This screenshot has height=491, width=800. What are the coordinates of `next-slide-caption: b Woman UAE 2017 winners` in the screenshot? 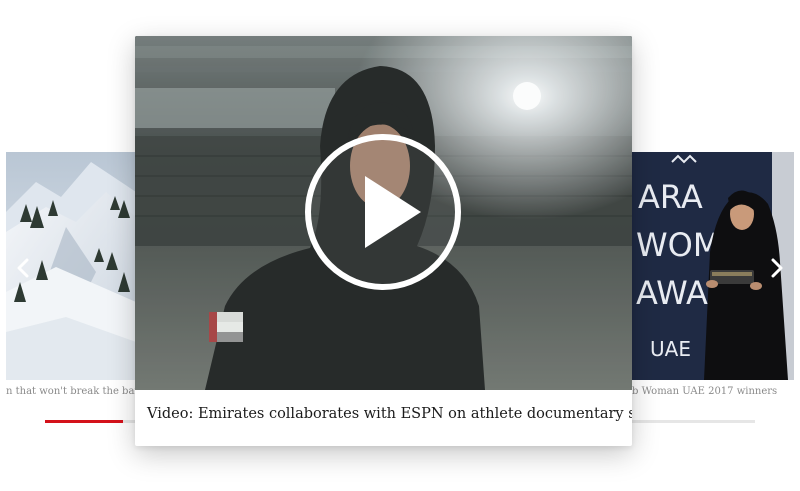 It's located at (713, 391).